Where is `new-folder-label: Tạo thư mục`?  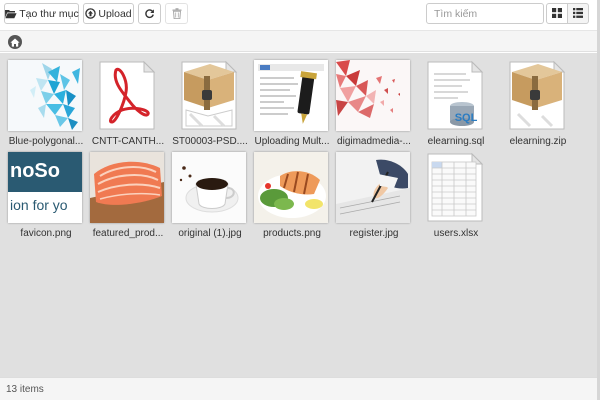 new-folder-label: Tạo thư mục is located at coordinates (49, 13).